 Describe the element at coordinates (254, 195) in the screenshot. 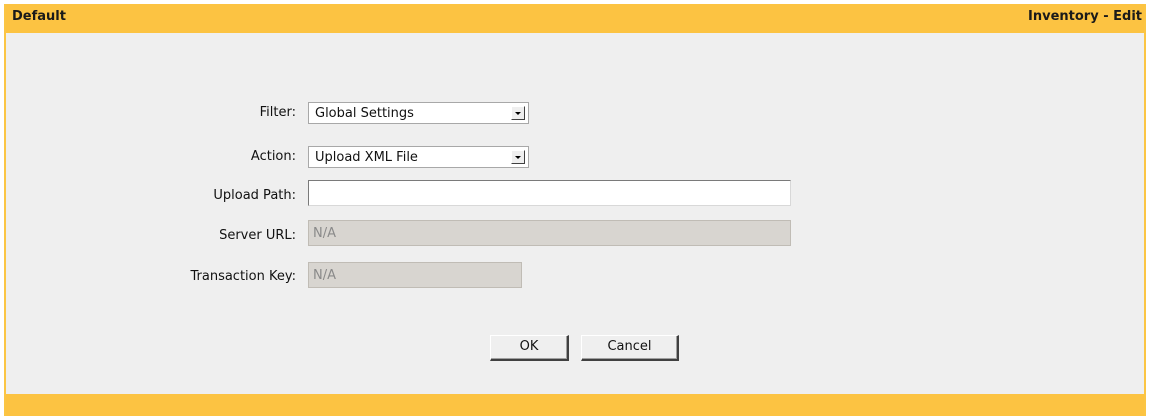

I see `upload-path-label: Upload Path:` at that location.